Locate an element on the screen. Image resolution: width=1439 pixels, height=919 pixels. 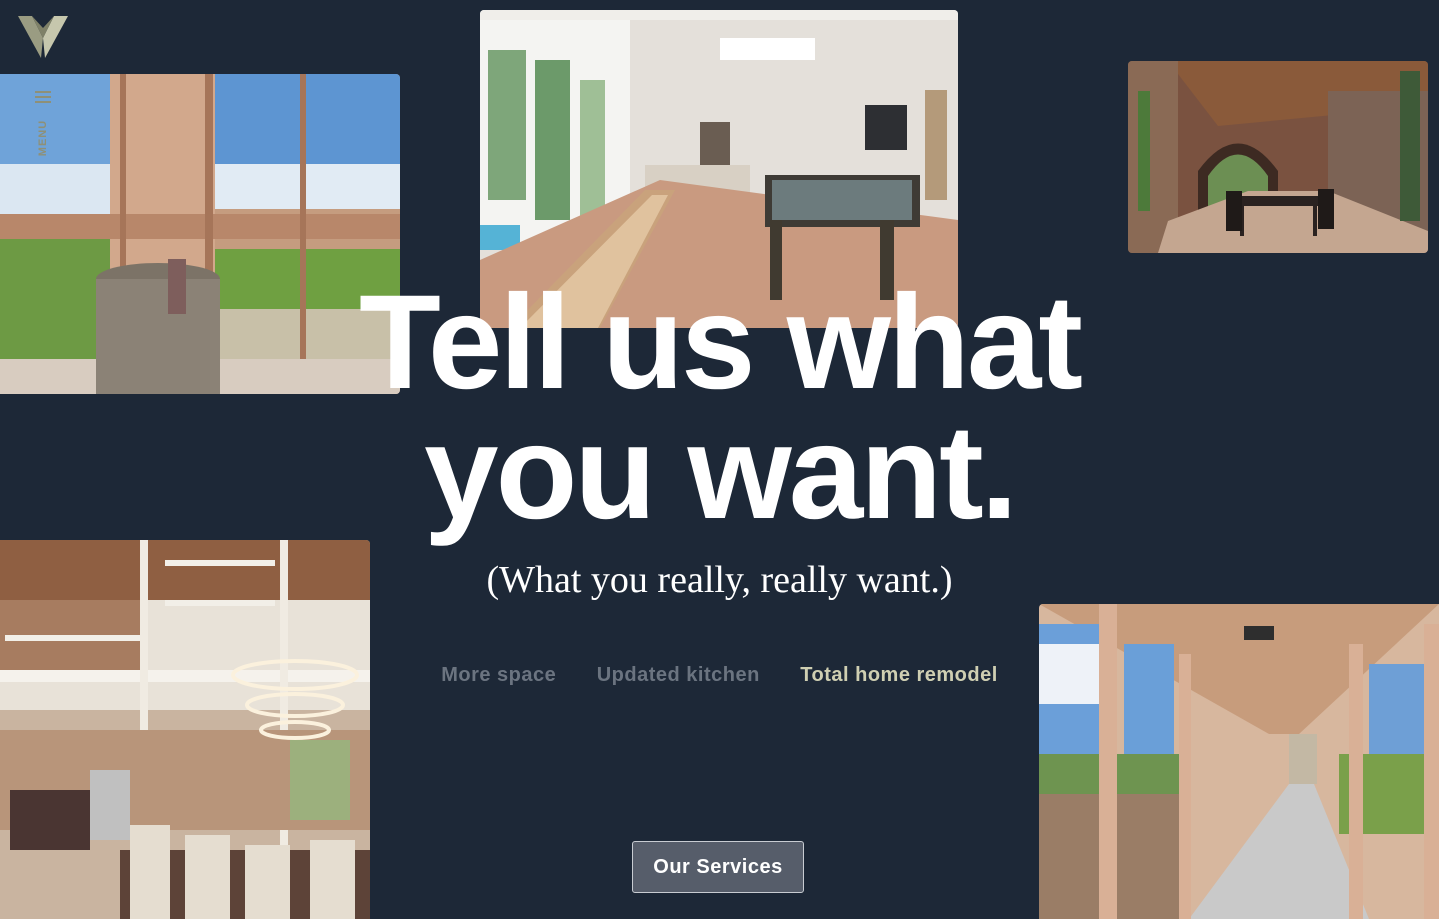
hamburger-icon is located at coordinates (43, 98).